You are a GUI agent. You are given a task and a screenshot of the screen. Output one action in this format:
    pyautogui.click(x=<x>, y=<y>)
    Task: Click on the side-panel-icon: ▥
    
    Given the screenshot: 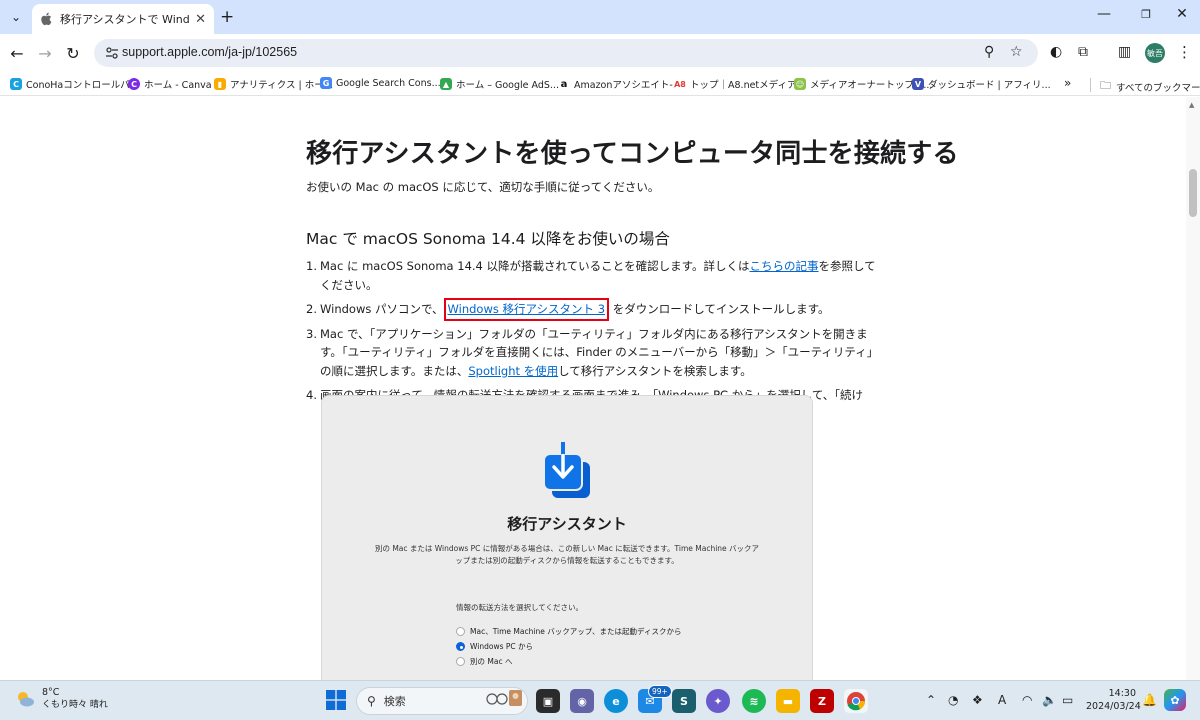 What is the action you would take?
    pyautogui.click(x=1124, y=52)
    